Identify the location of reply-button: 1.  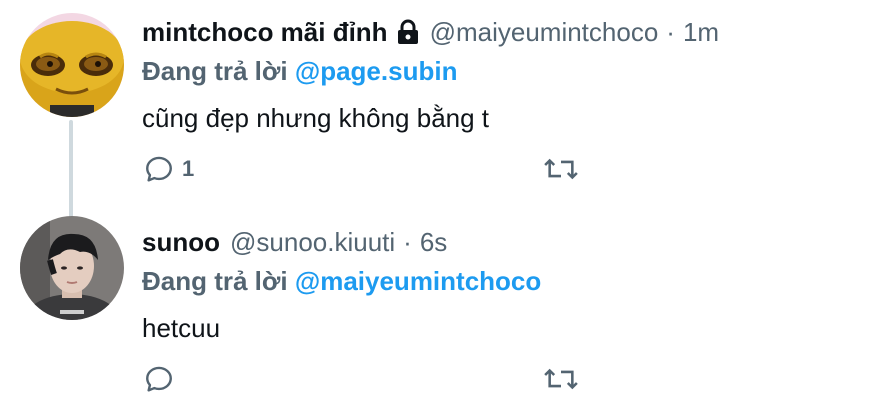
(342, 169).